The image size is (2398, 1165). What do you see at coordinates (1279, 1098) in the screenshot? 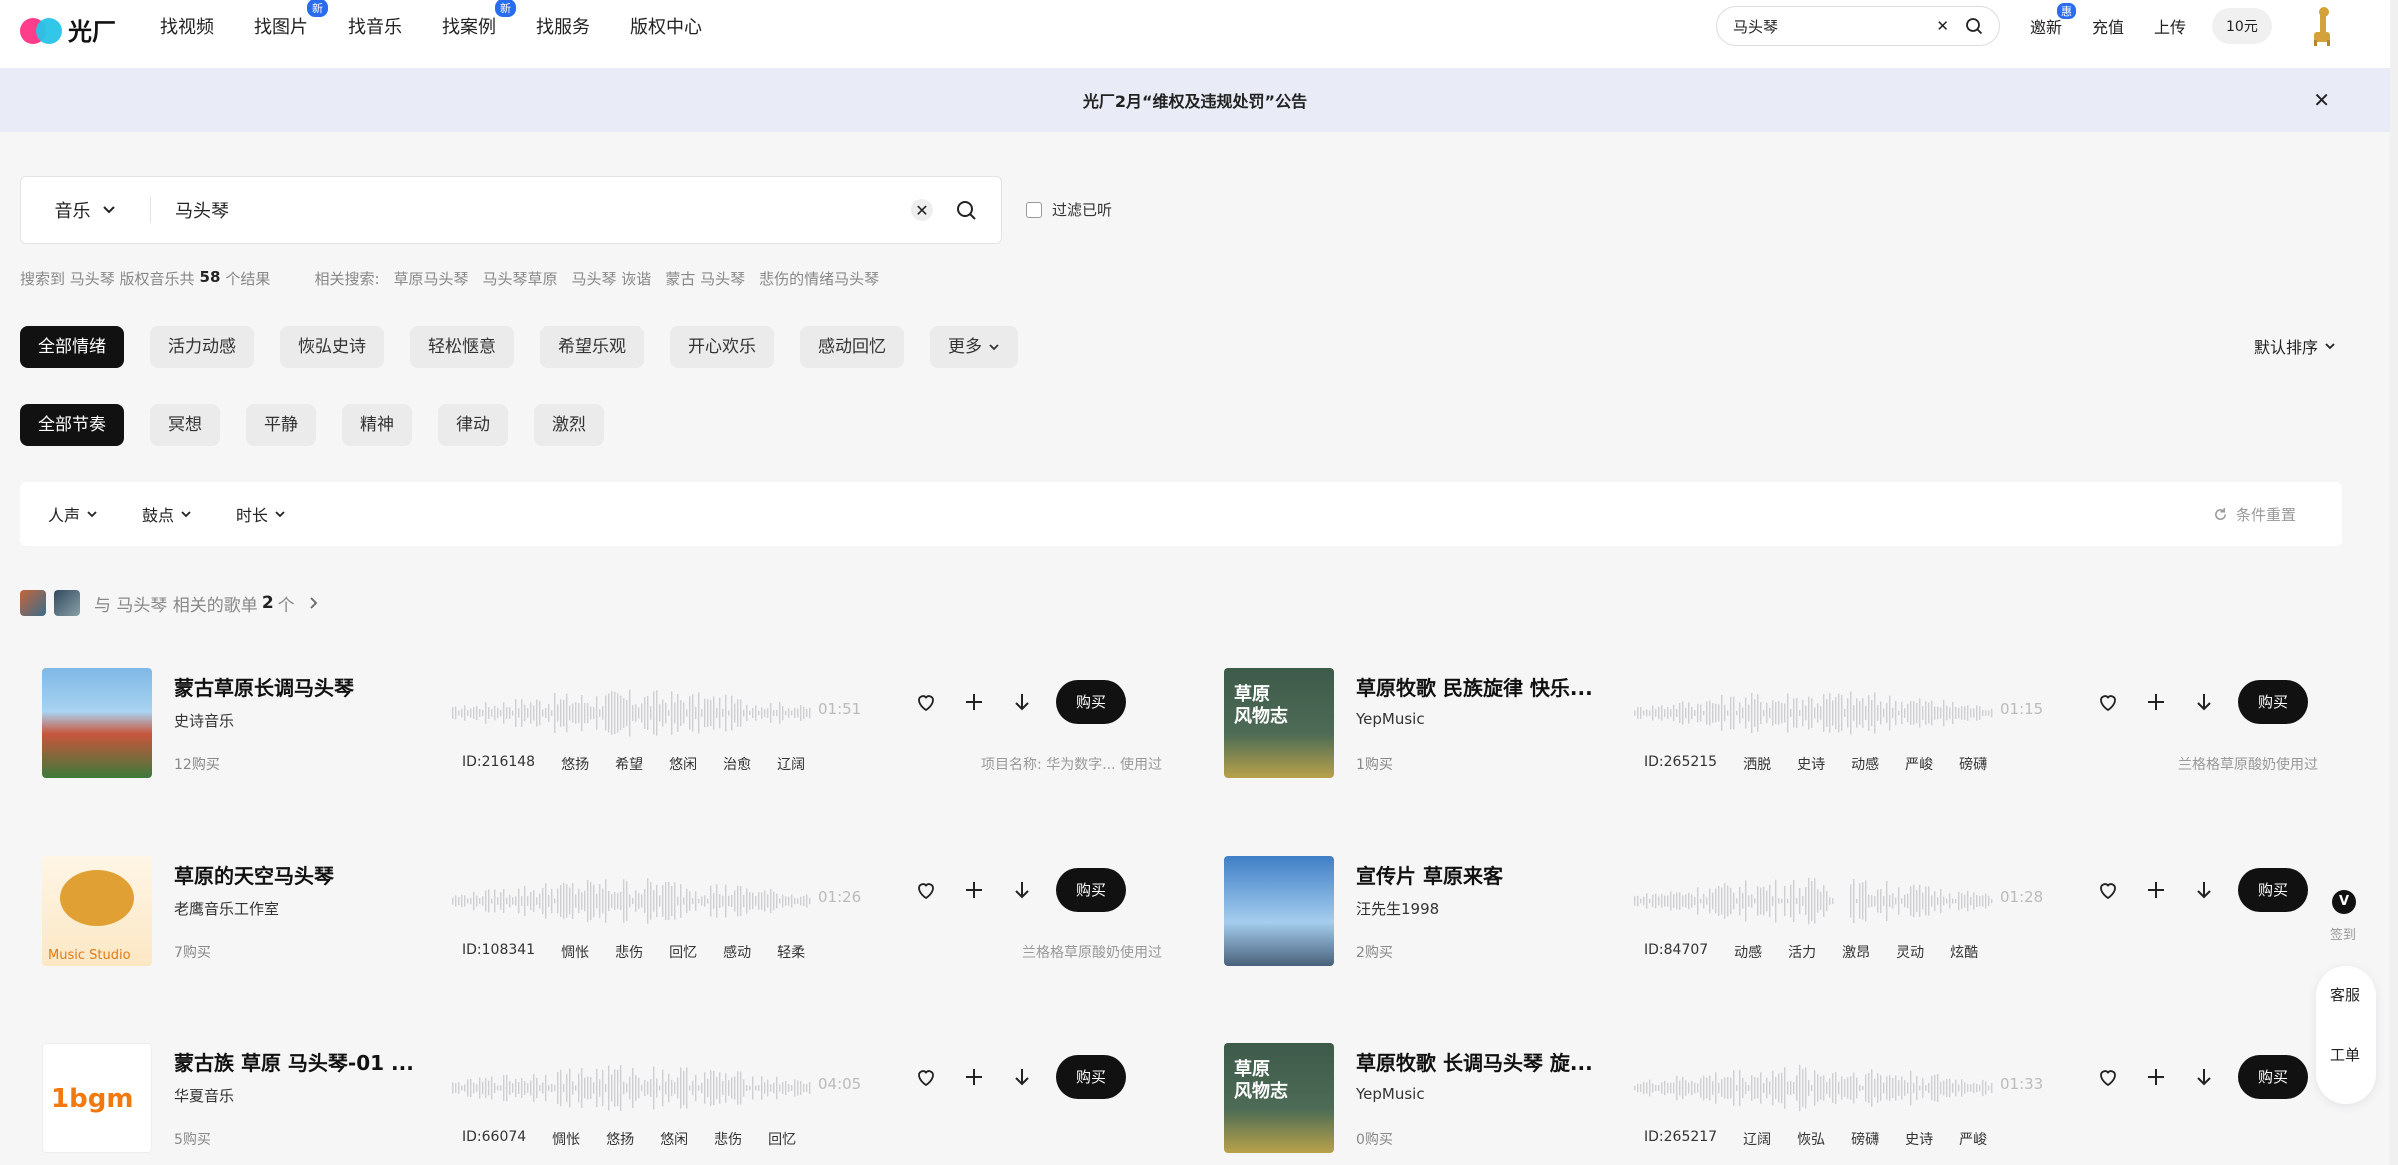
I see `track-cover: 草原 风物志` at bounding box center [1279, 1098].